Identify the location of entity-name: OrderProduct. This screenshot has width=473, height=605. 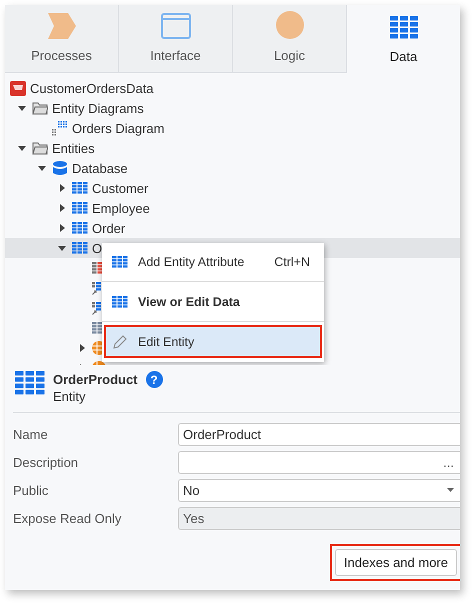
(95, 379).